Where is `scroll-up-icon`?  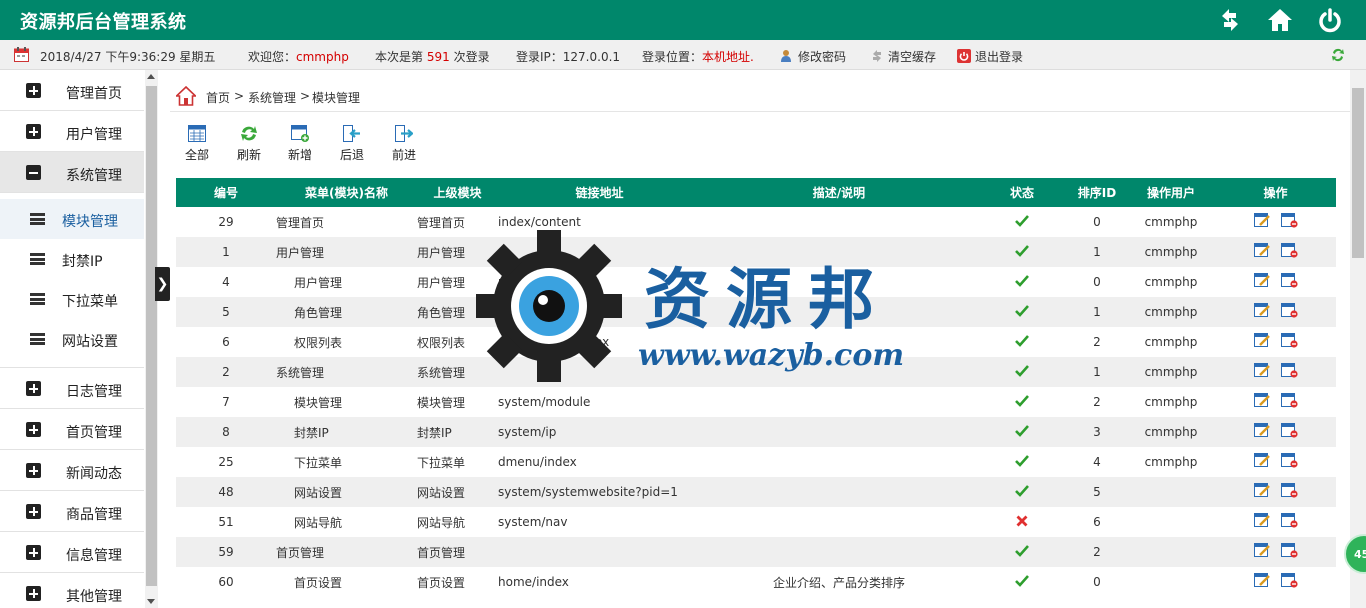
scroll-up-icon is located at coordinates (151, 76).